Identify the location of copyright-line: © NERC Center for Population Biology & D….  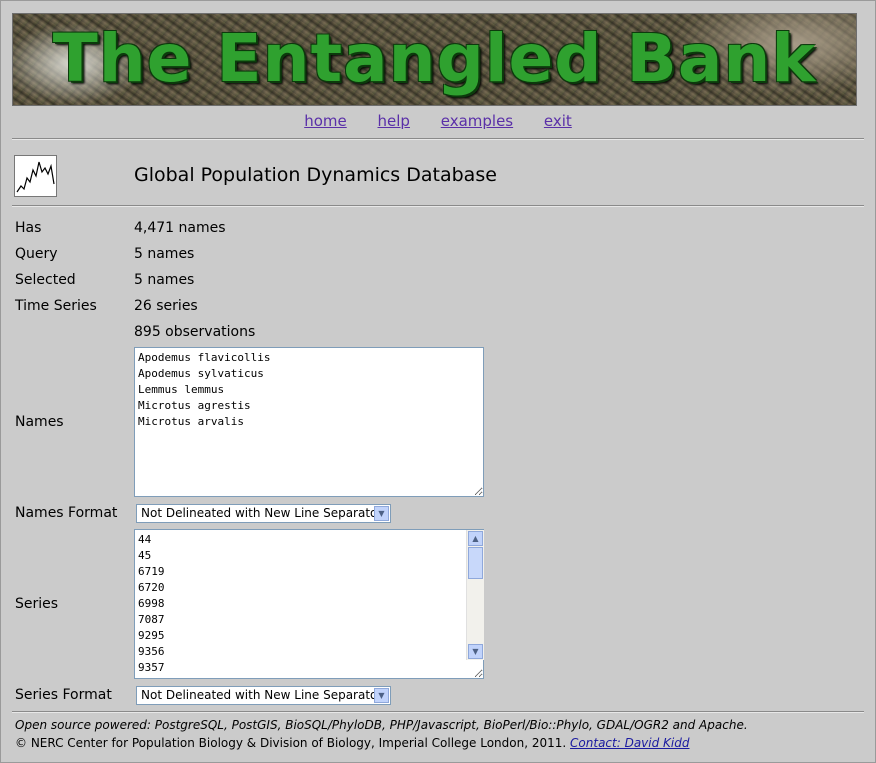
(352, 743).